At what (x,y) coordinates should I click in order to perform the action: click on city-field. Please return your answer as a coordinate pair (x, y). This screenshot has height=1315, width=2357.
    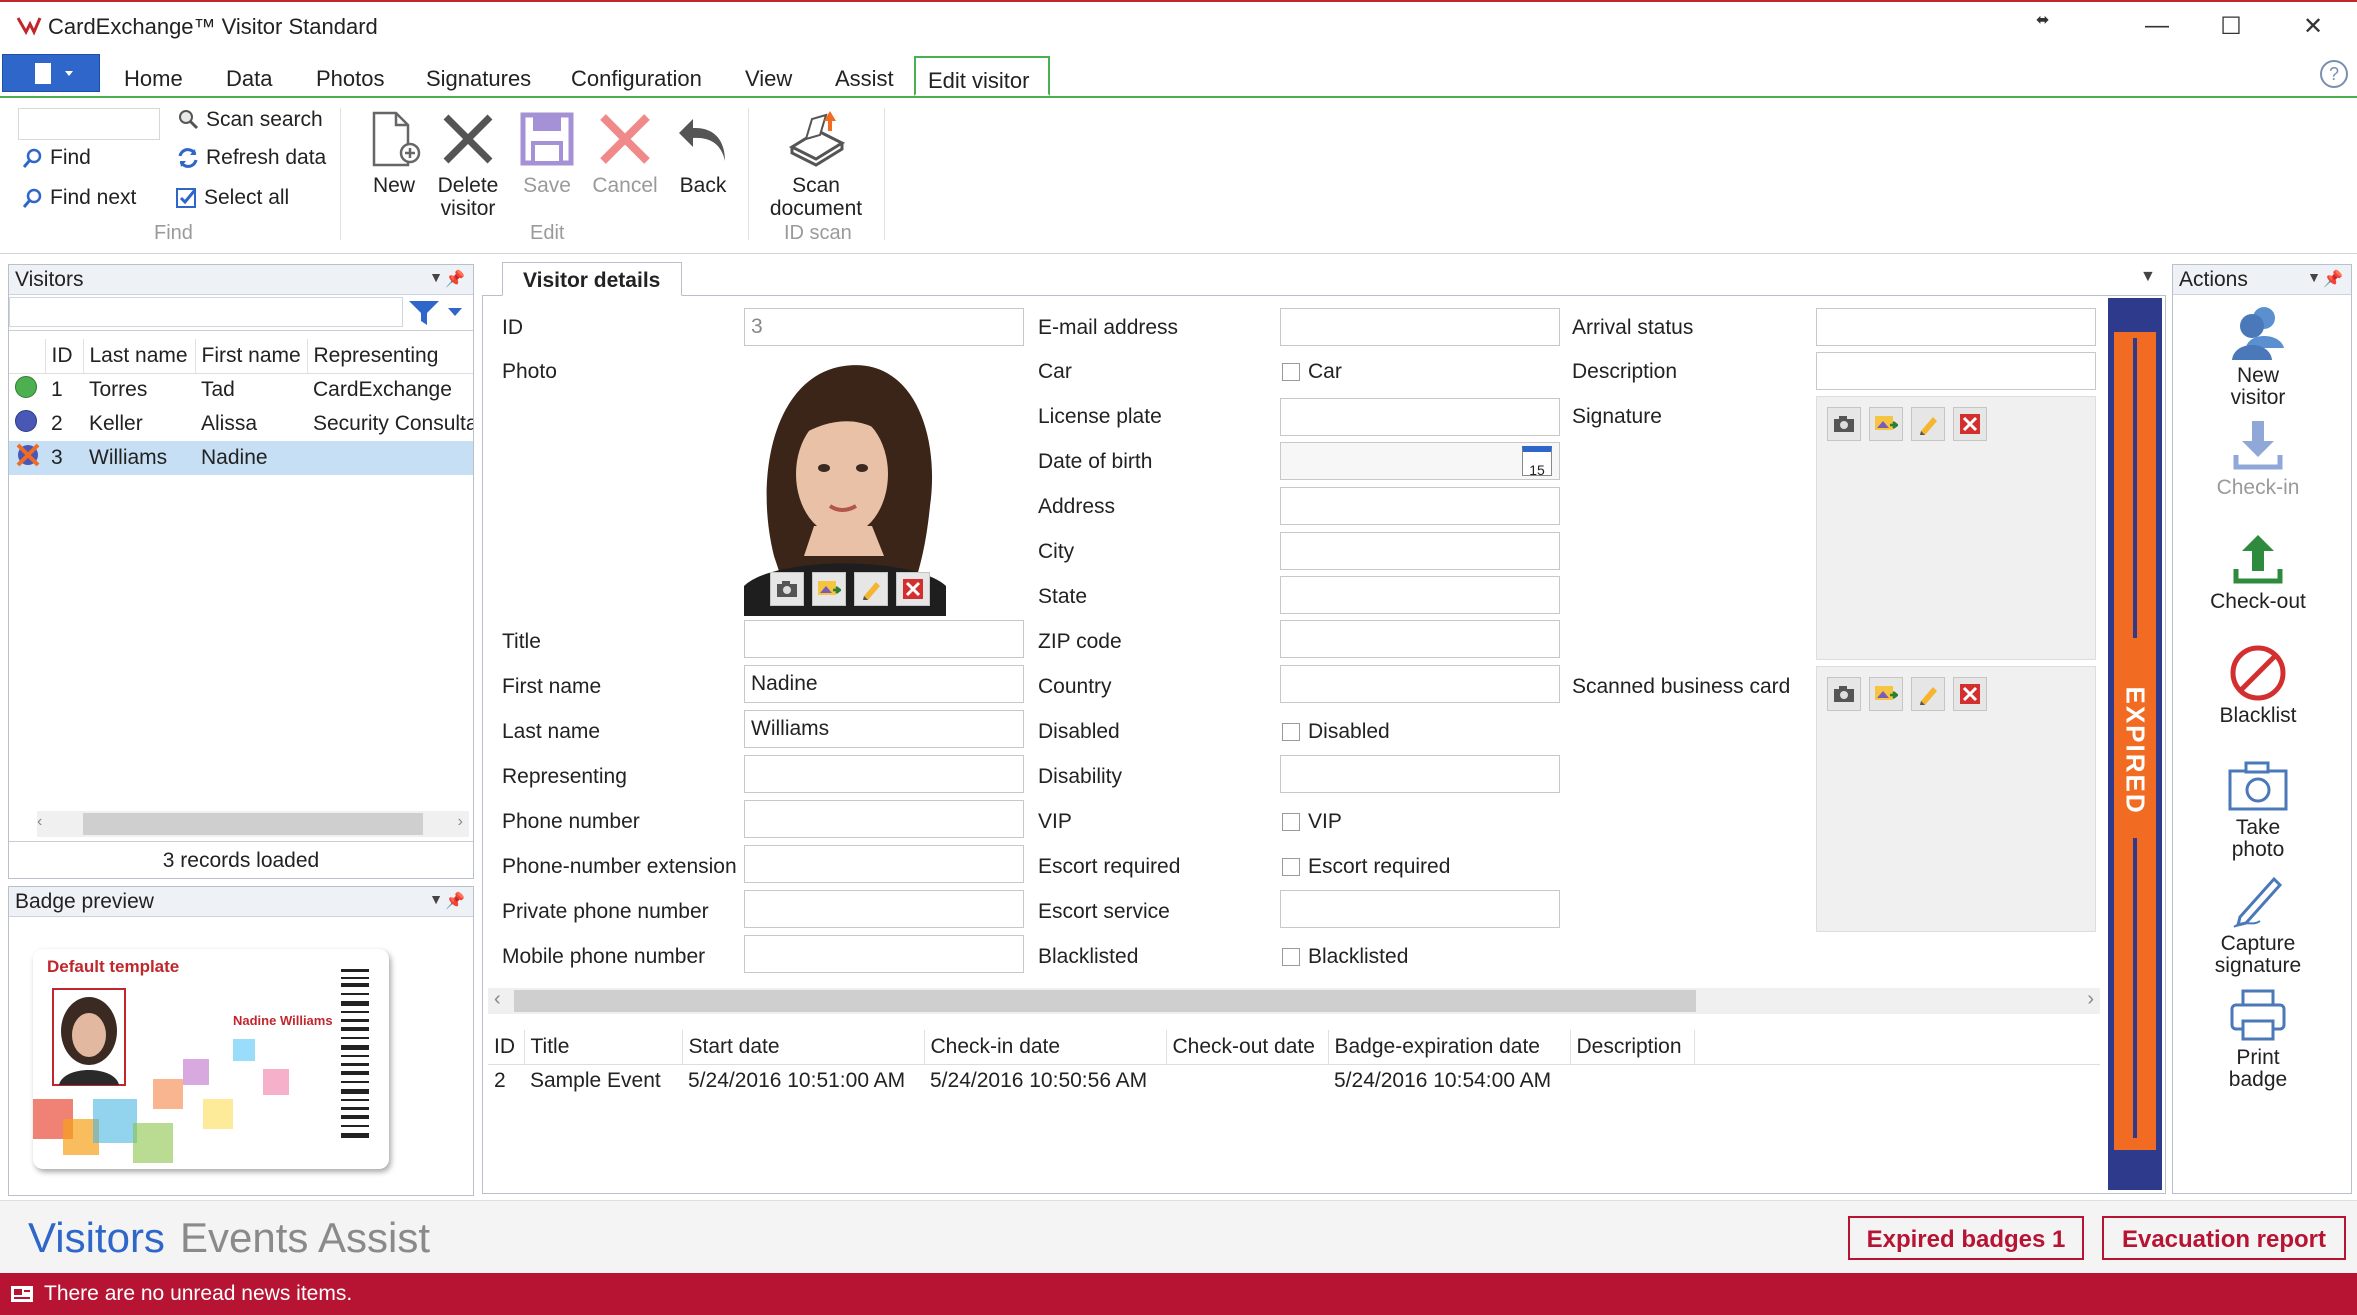
    Looking at the image, I should click on (1420, 551).